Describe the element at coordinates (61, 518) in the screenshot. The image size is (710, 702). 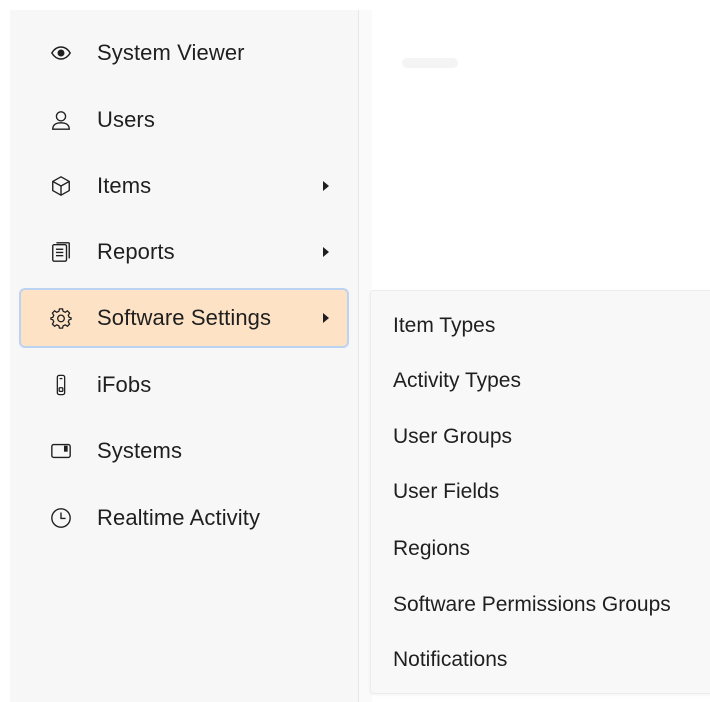
I see `clock-icon` at that location.